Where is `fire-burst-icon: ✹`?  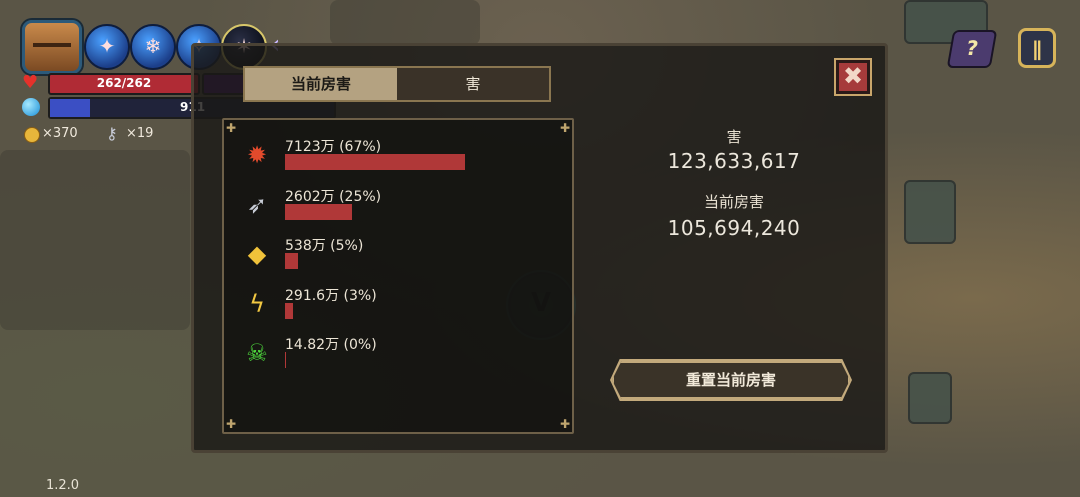
fire-burst-icon: ✹ is located at coordinates (257, 155).